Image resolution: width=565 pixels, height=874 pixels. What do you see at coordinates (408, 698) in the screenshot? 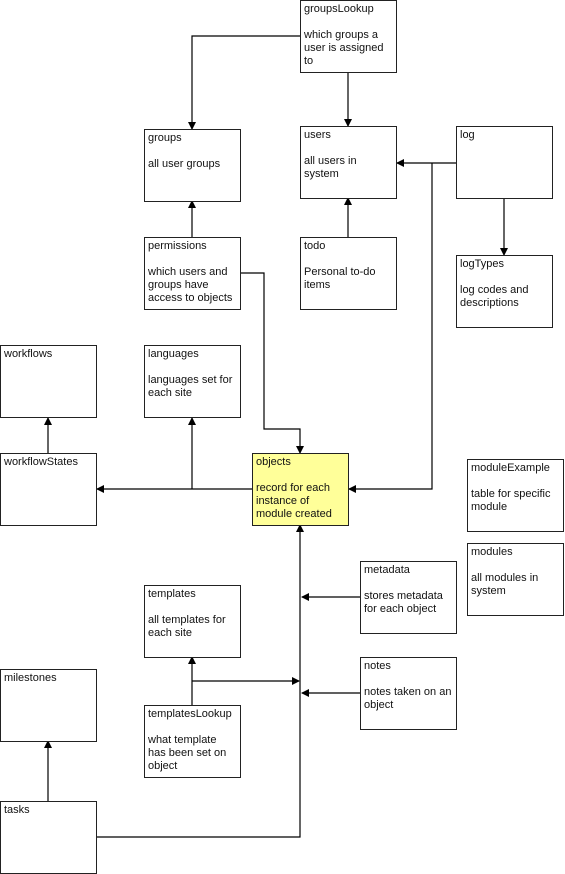
I see `table-desc: notes taken on an object` at bounding box center [408, 698].